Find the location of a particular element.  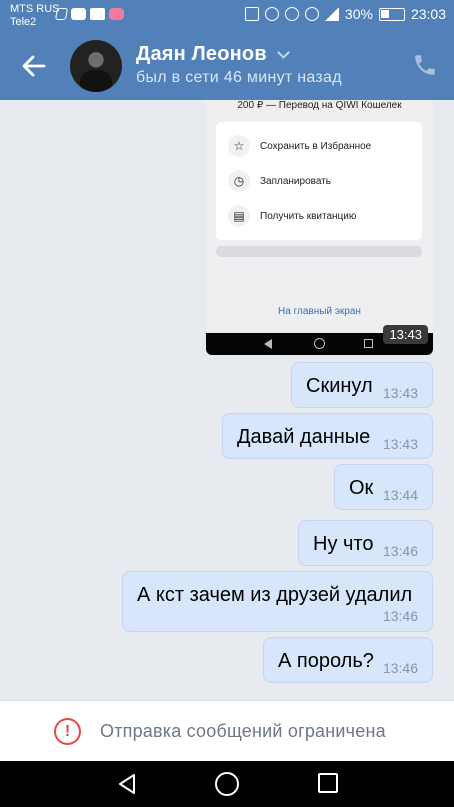

status-bar: MTS RUS Tele2 30% 23:03 is located at coordinates (227, 16).